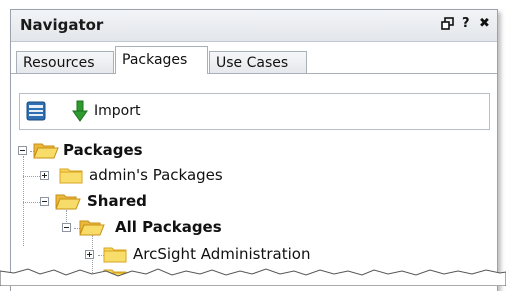 The height and width of the screenshot is (291, 506). Describe the element at coordinates (254, 228) in the screenshot. I see `tree-node-all-packages: All Packages` at that location.